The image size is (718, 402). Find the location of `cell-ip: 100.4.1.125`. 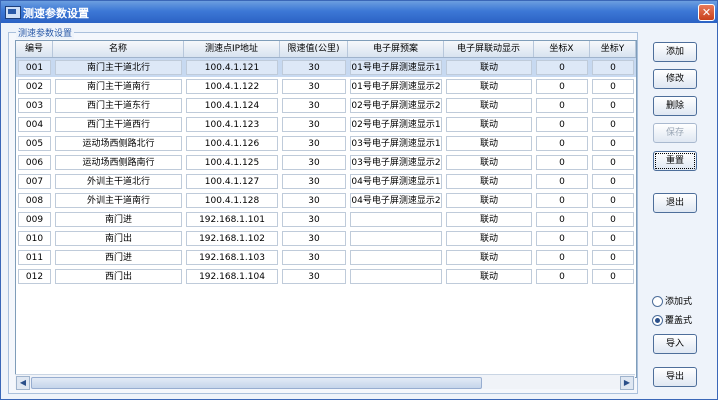

cell-ip: 100.4.1.125 is located at coordinates (232, 162).